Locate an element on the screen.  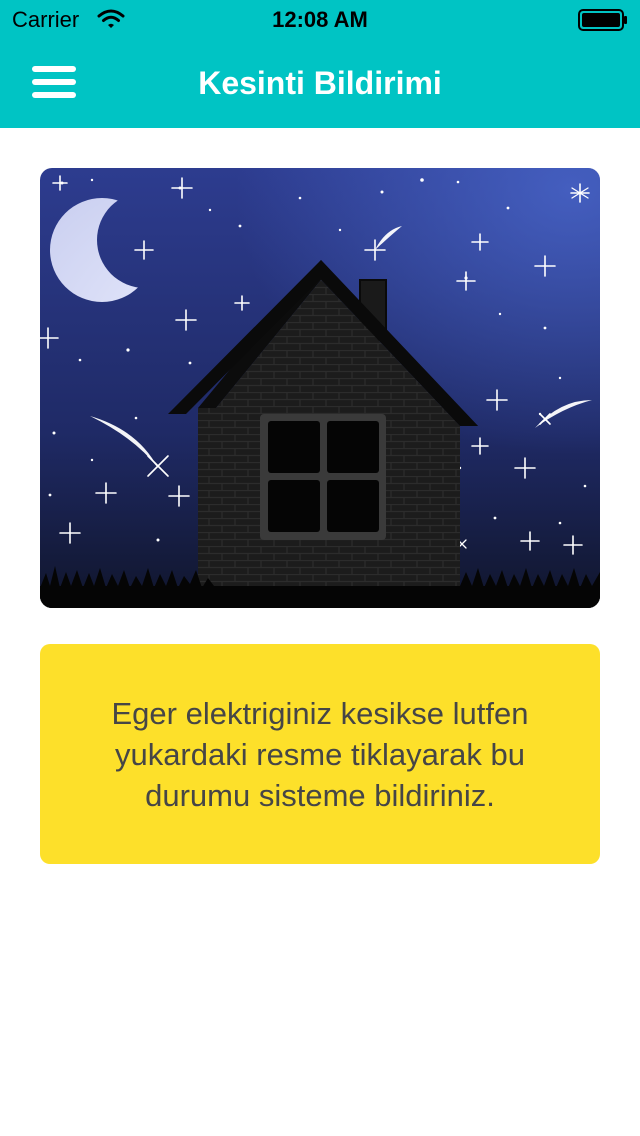
navigation-bar: Kesinti Bildirimi is located at coordinates (320, 84).